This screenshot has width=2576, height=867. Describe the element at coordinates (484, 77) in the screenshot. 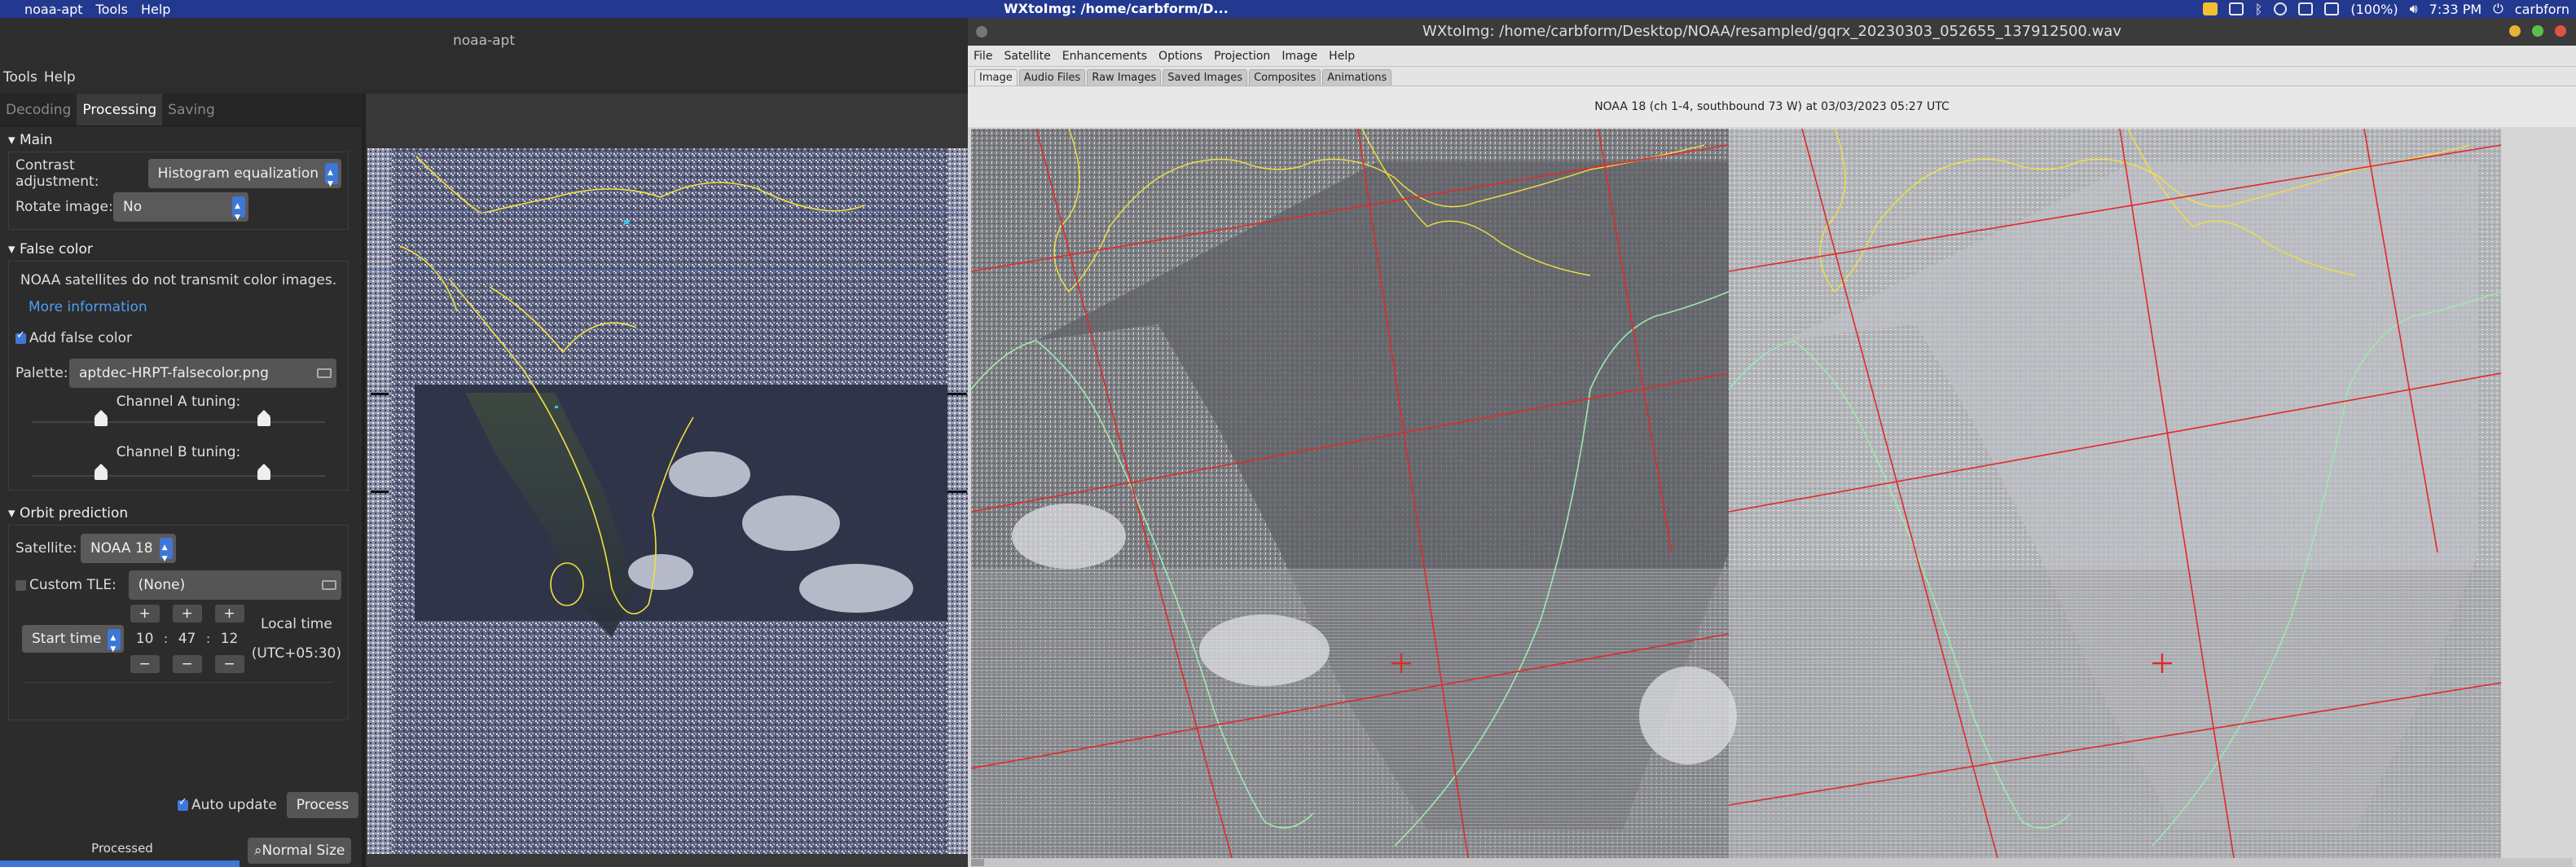

I see `noaa-menubar: Tools Help` at that location.